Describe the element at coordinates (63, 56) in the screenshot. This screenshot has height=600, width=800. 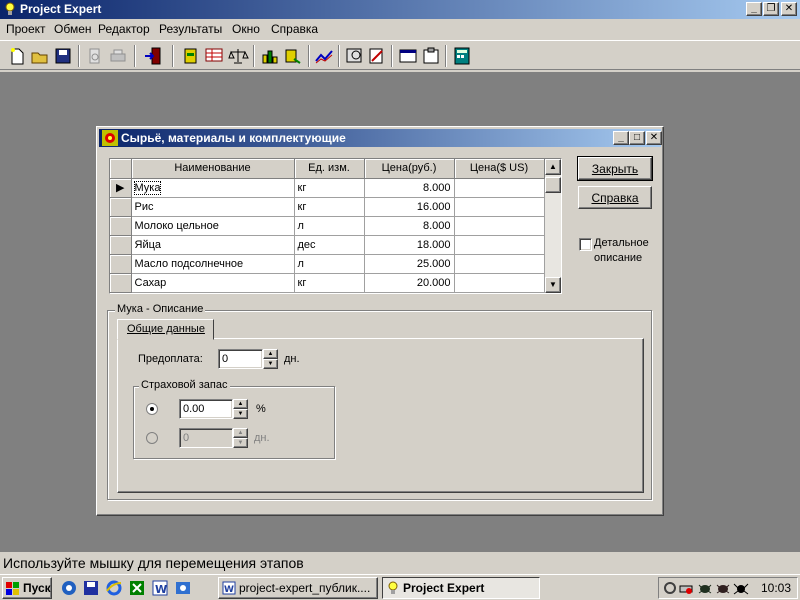
I see `save-icon` at that location.